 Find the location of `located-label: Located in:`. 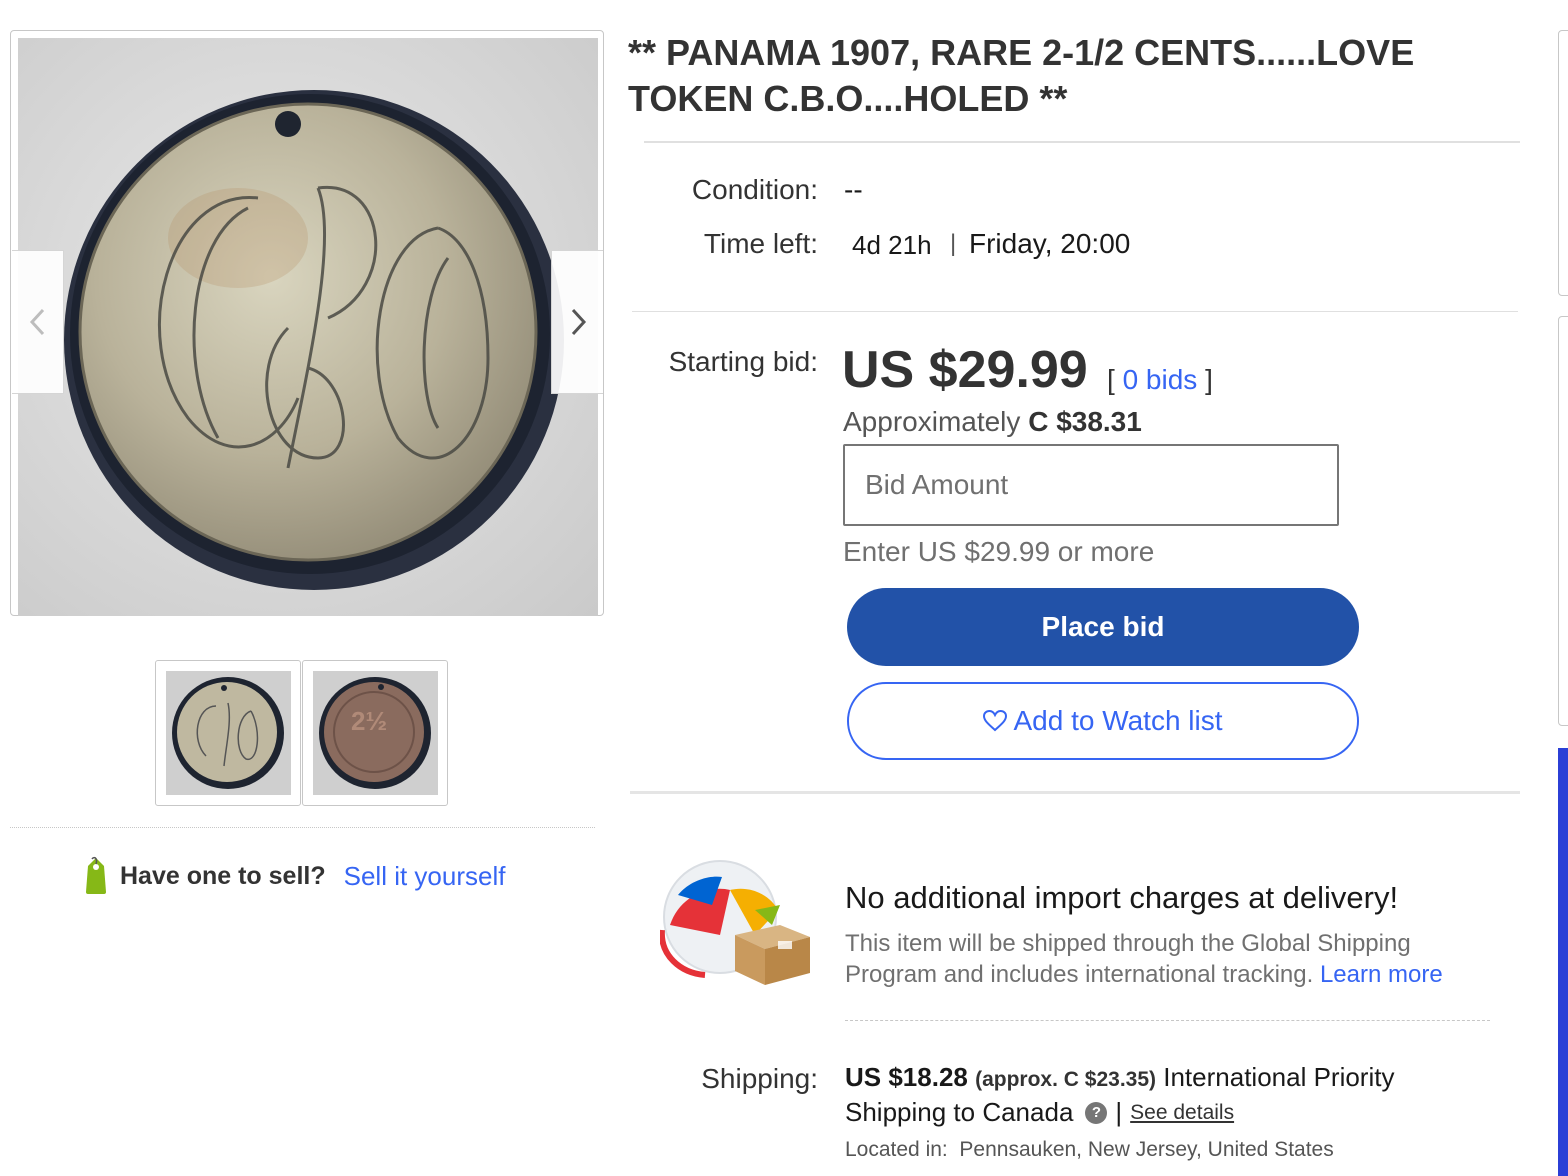

located-label: Located in: is located at coordinates (896, 1149).